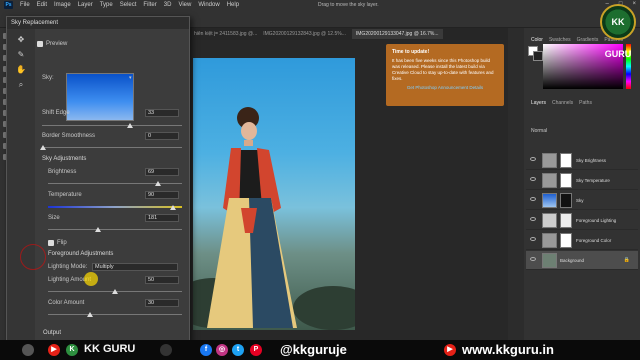 This screenshot has height=360, width=640. Describe the element at coordinates (66, 303) in the screenshot. I see `color-amount-label: Color Amount` at that location.